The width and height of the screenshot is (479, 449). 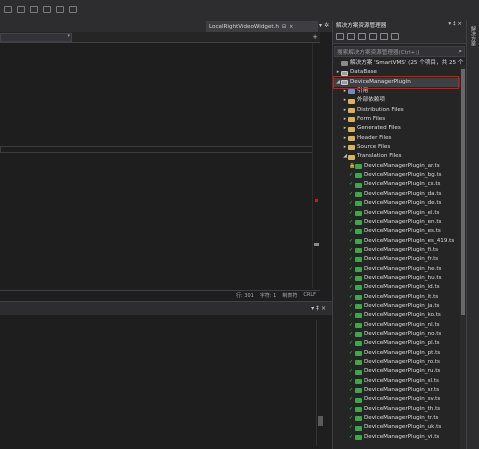 What do you see at coordinates (351, 157) in the screenshot?
I see `folder-icon` at bounding box center [351, 157].